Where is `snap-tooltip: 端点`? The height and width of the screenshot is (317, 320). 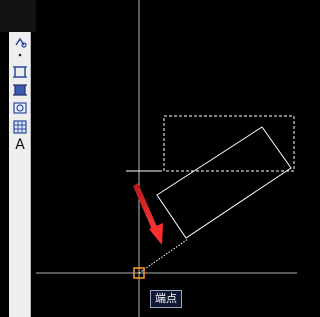
snap-tooltip: 端点 is located at coordinates (166, 299).